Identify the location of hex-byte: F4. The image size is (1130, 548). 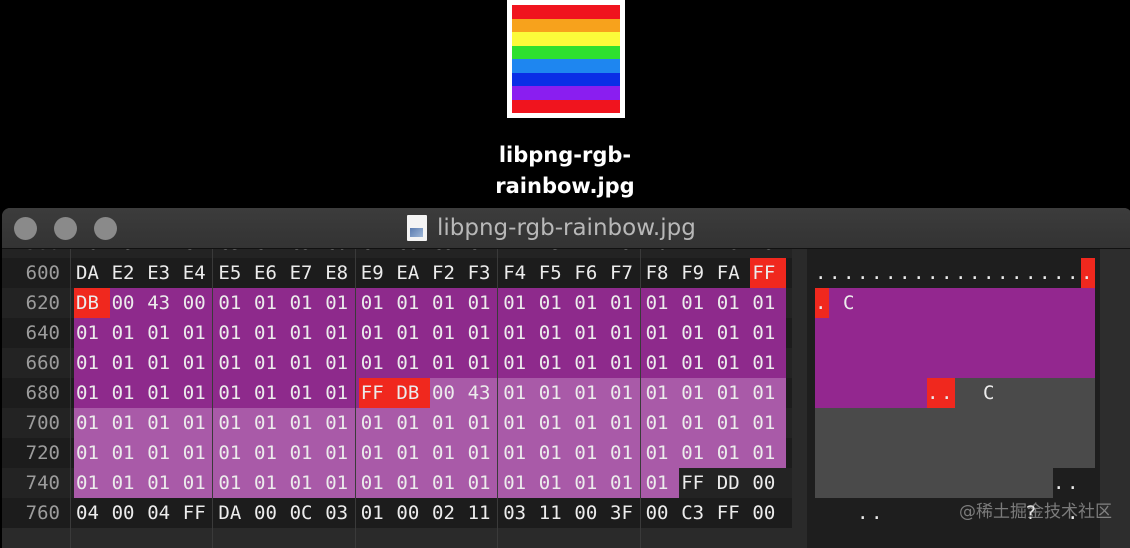
(519, 273).